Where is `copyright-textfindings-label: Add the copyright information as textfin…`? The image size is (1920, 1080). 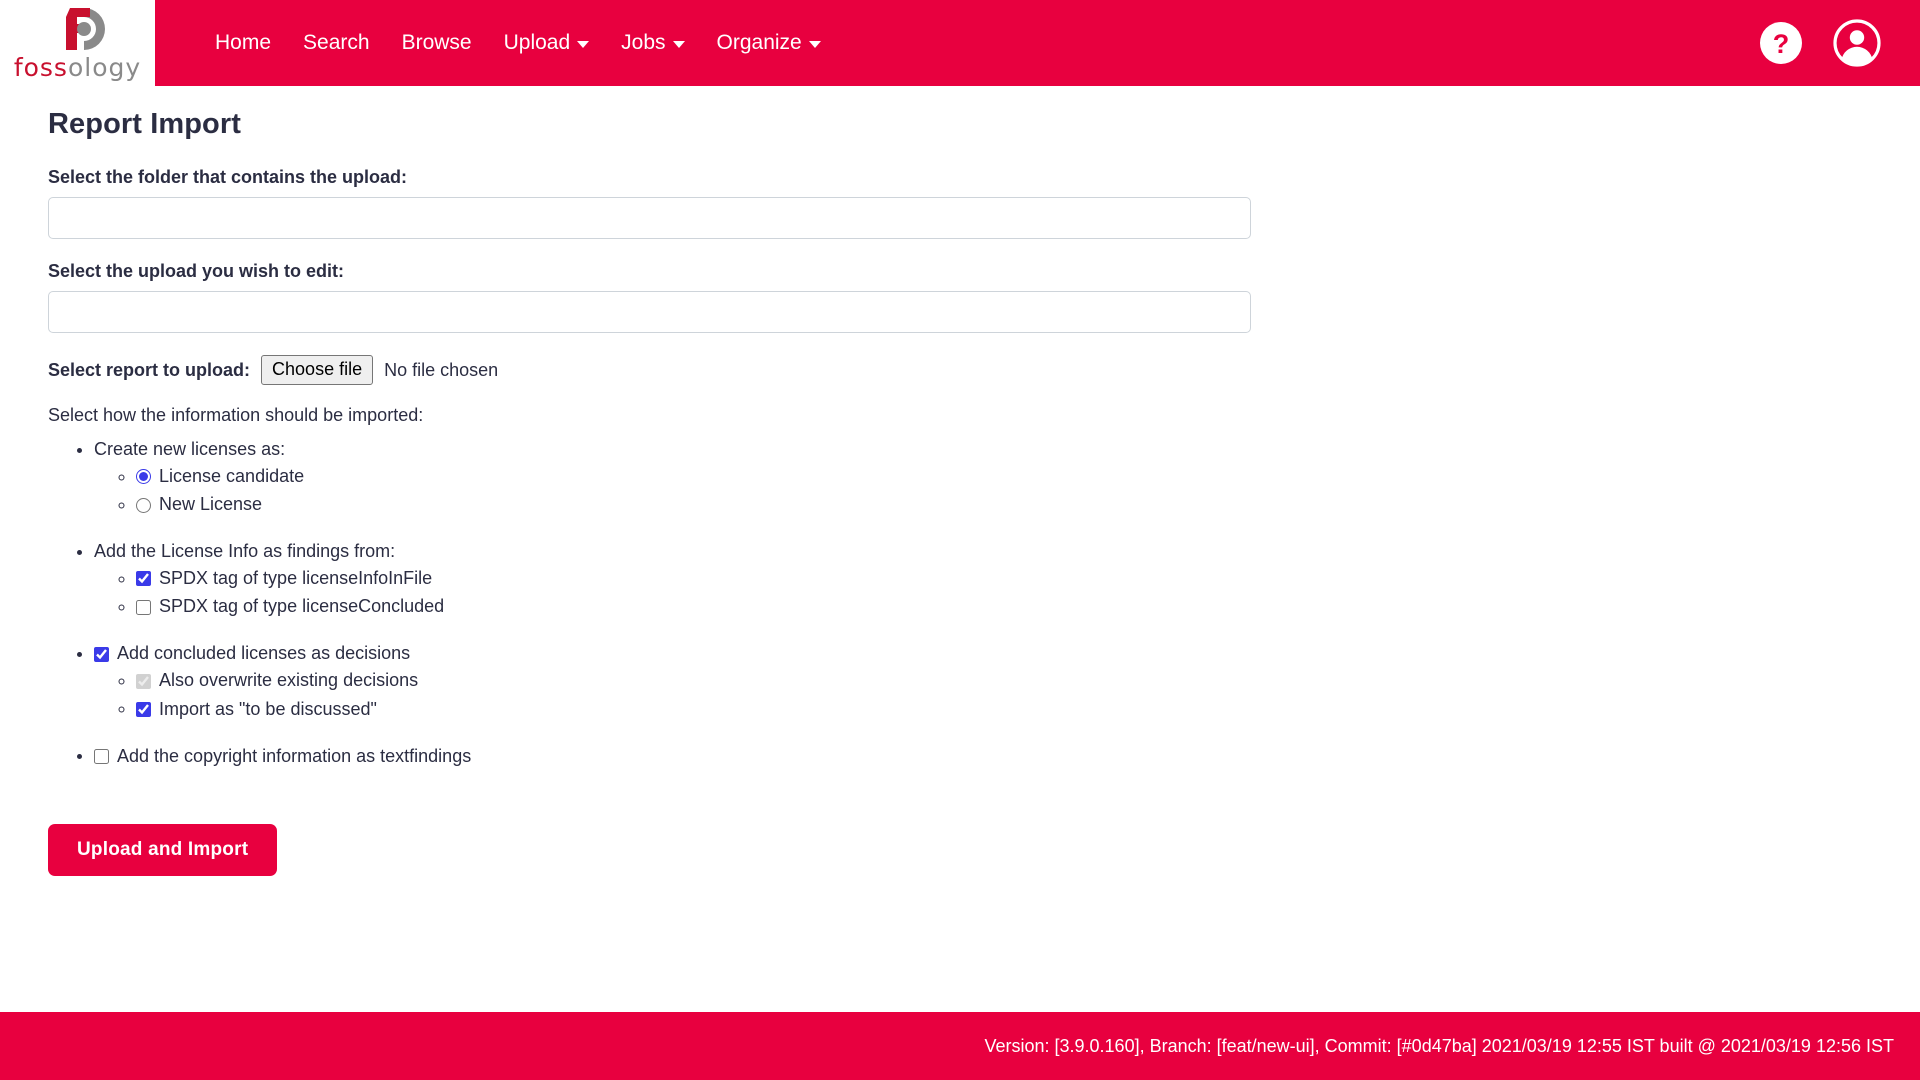
copyright-textfindings-label: Add the copyright information as textfin… is located at coordinates (294, 755).